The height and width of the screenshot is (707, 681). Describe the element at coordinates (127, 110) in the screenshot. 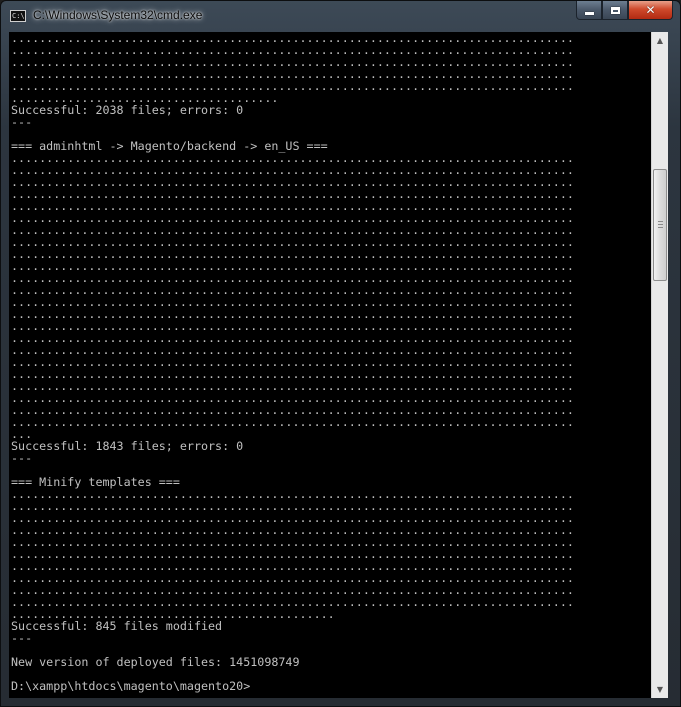

I see `console-line: Successful: 2038 files; errors: 0` at that location.